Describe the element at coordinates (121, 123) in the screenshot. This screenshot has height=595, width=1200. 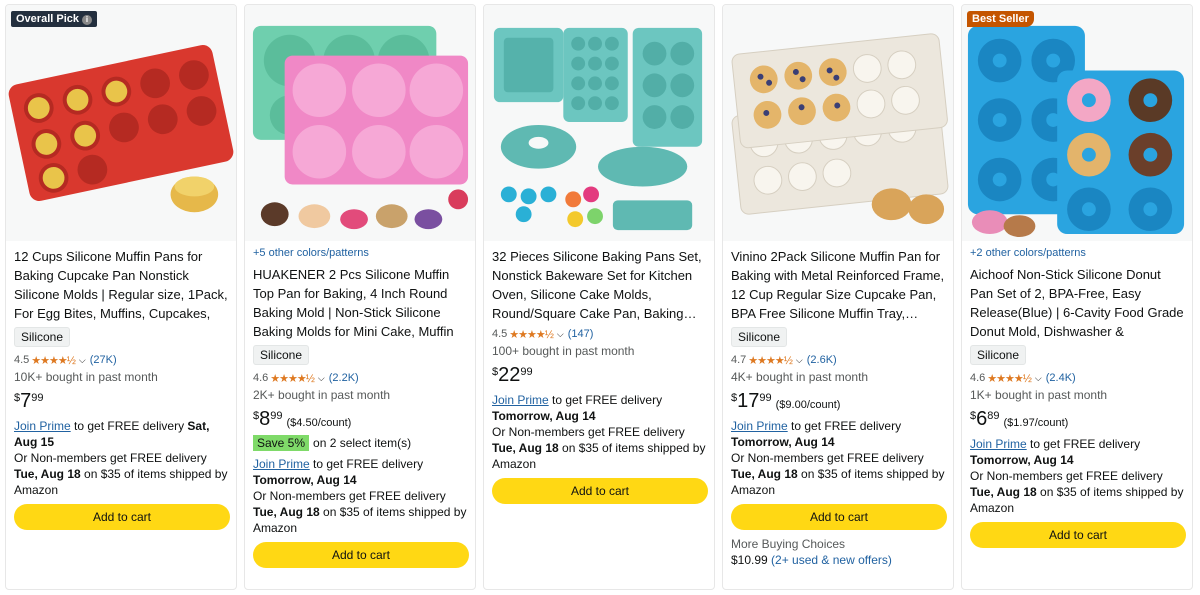
I see `product-image: Overall Pick i` at that location.